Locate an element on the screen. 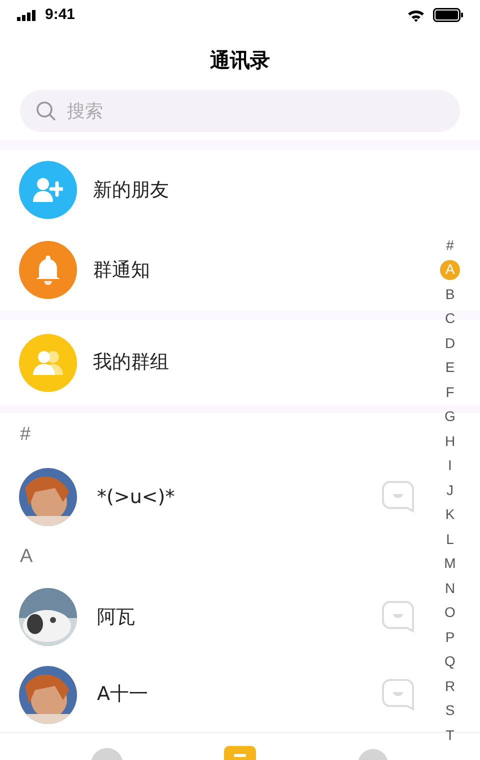  section-header: # is located at coordinates (25, 434).